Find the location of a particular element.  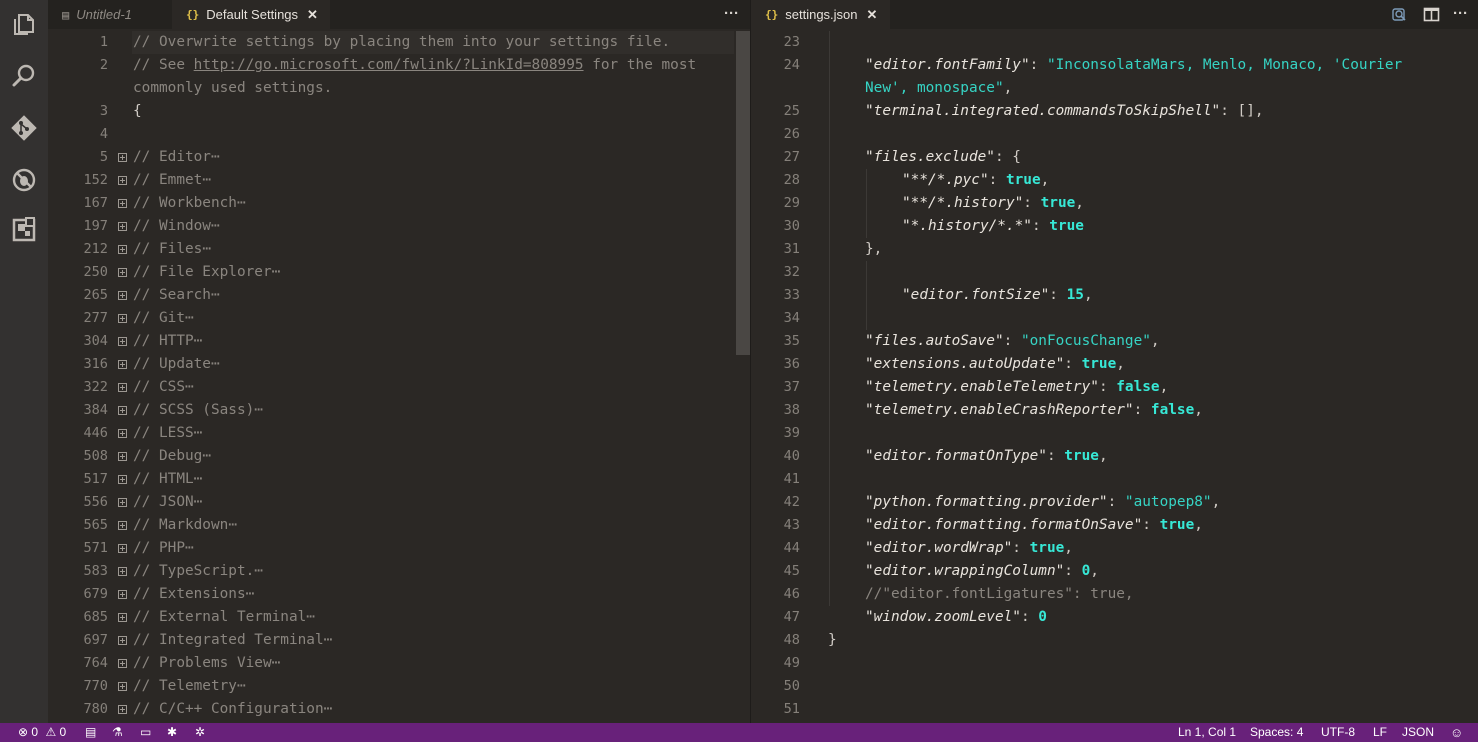

run-icon: ✱ is located at coordinates (172, 732).